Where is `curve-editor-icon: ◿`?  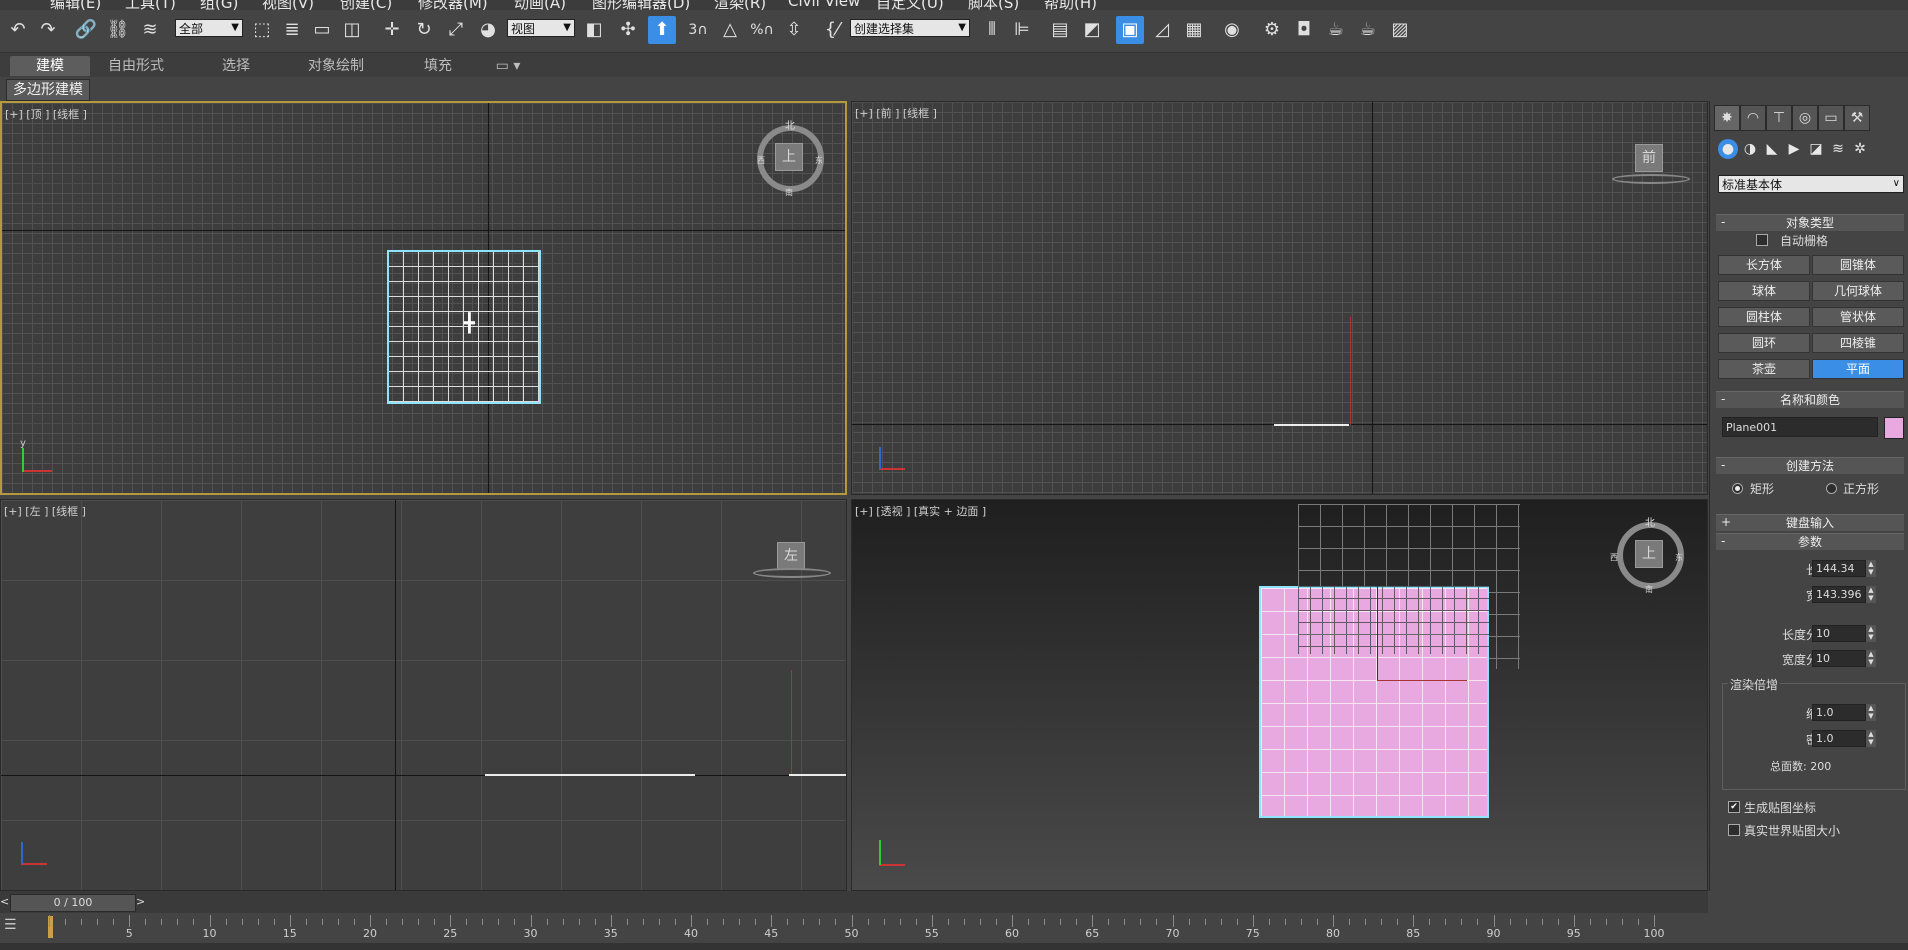 curve-editor-icon: ◿ is located at coordinates (1162, 30).